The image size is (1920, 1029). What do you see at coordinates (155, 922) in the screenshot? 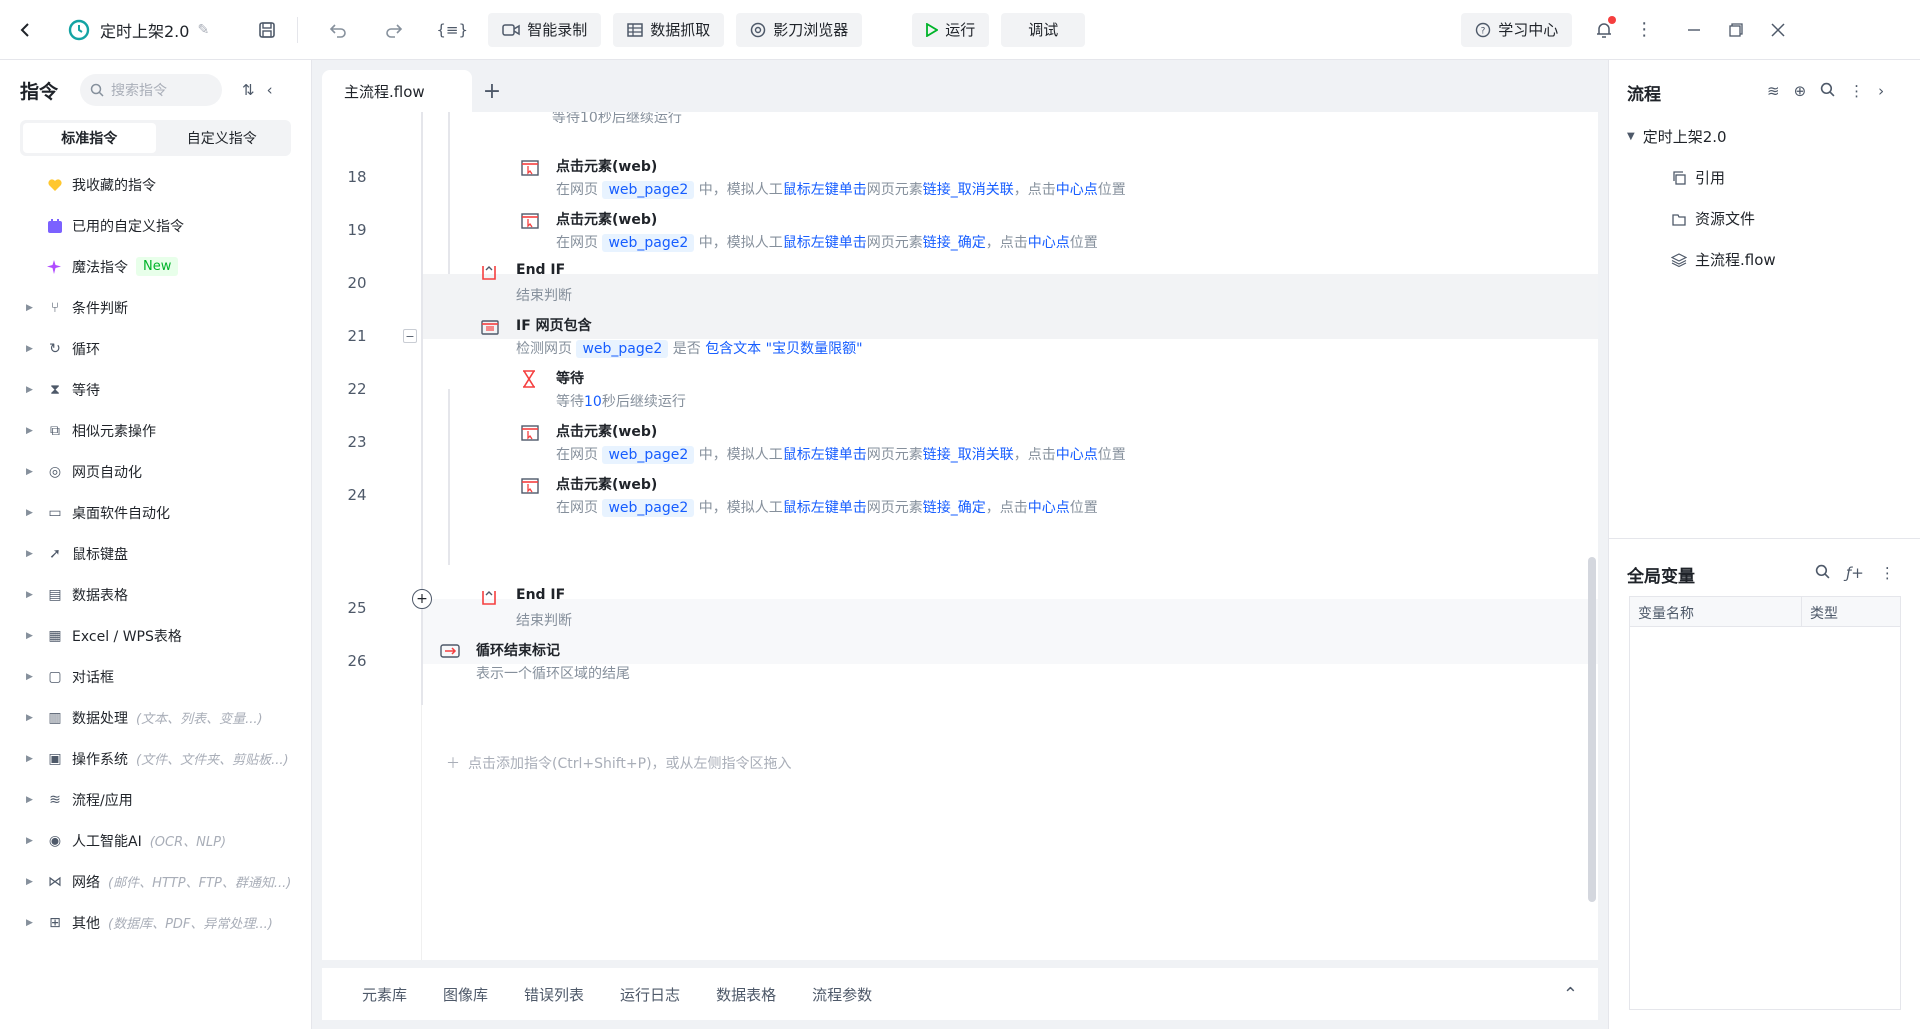
I see `category-item: ▶ ⊞ 其他 (数据库、PDF、异常处理...)` at bounding box center [155, 922].